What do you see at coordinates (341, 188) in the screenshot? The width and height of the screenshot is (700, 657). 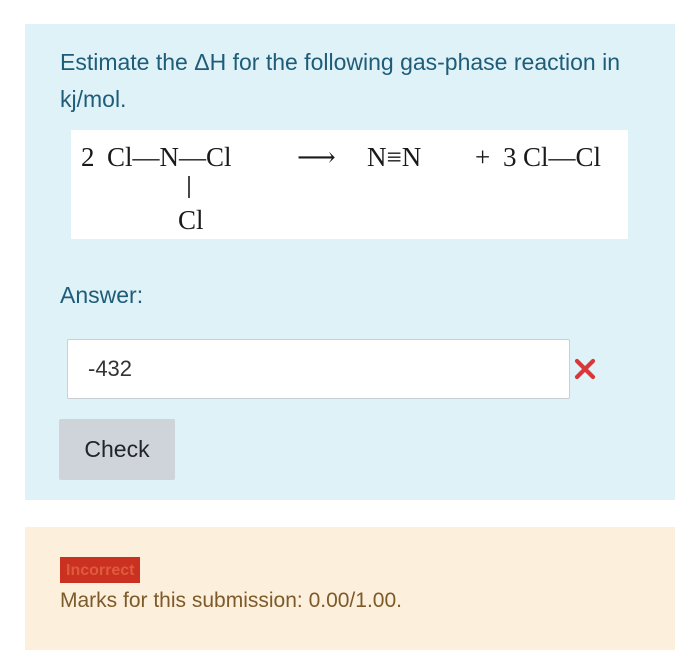 I see `reaction-equation: 2 Cl—N—Cl Cl ⟶ N≡N + 3 Cl—Cl` at bounding box center [341, 188].